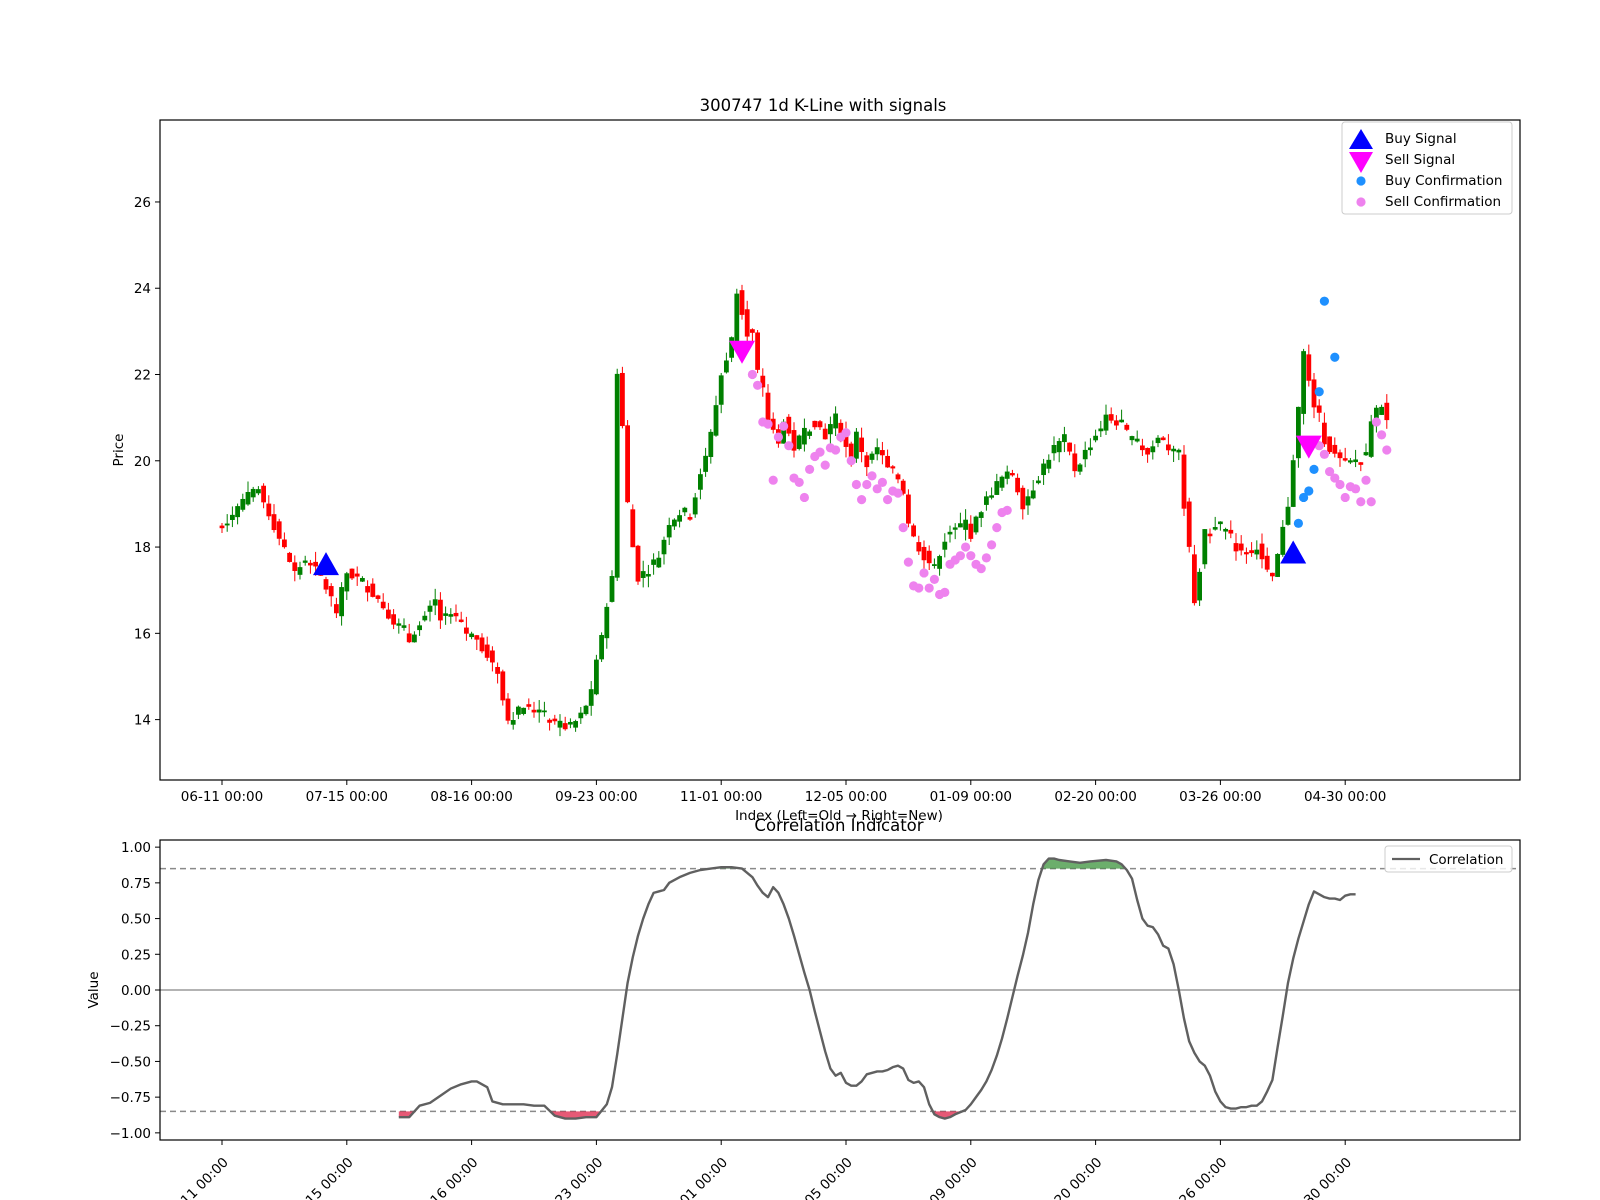 The height and width of the screenshot is (1200, 1600). What do you see at coordinates (142, 634) in the screenshot?
I see `kline-ytick-label: 16` at bounding box center [142, 634].